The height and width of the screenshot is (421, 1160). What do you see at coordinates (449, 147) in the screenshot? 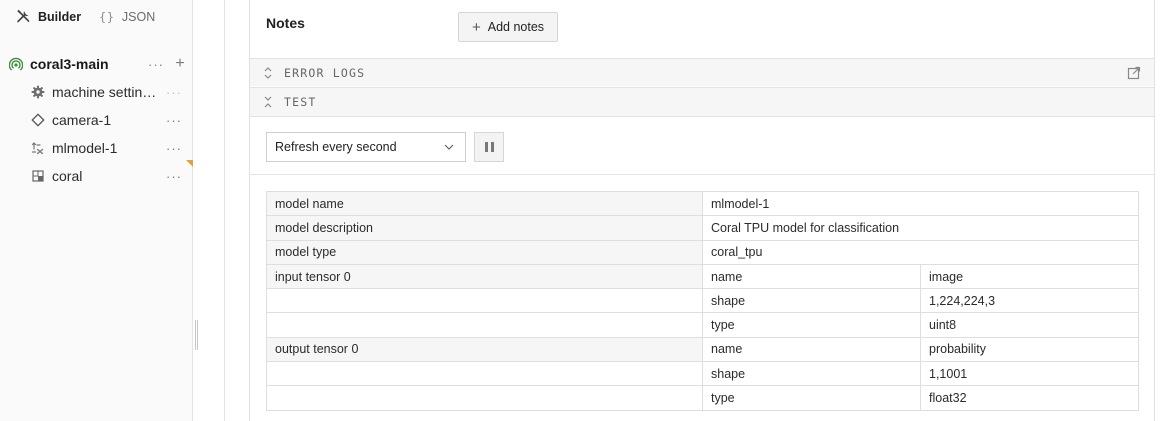
I see `chevron-down-icon` at bounding box center [449, 147].